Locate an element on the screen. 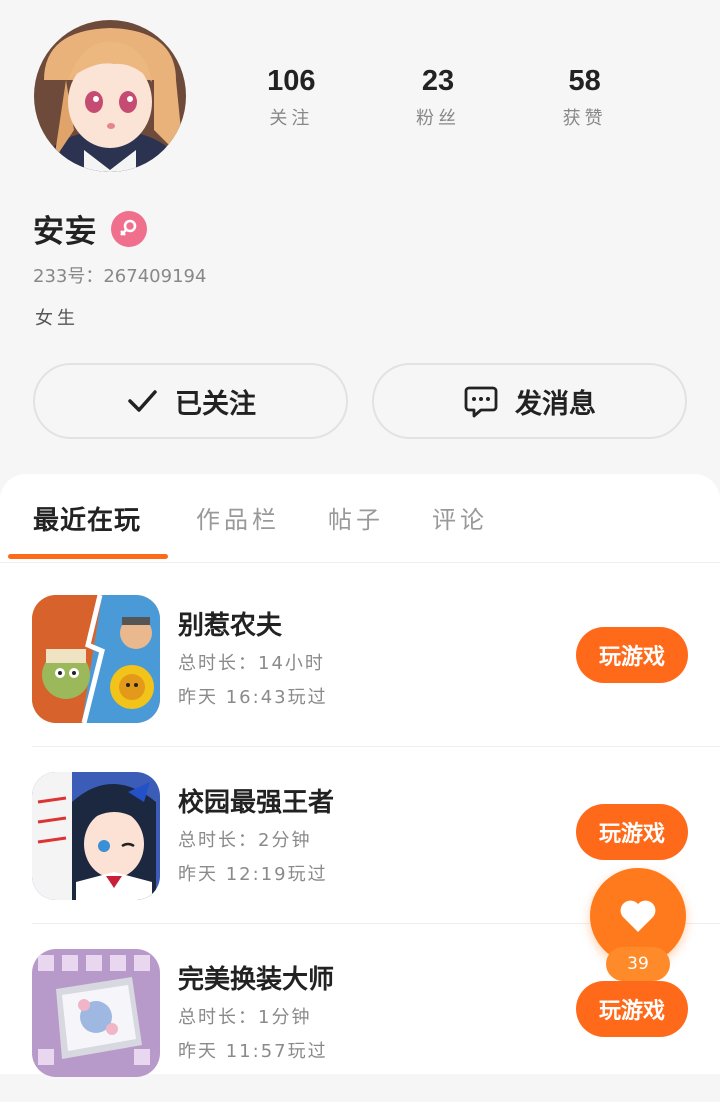  stat-fans-value: 23 is located at coordinates (438, 81).